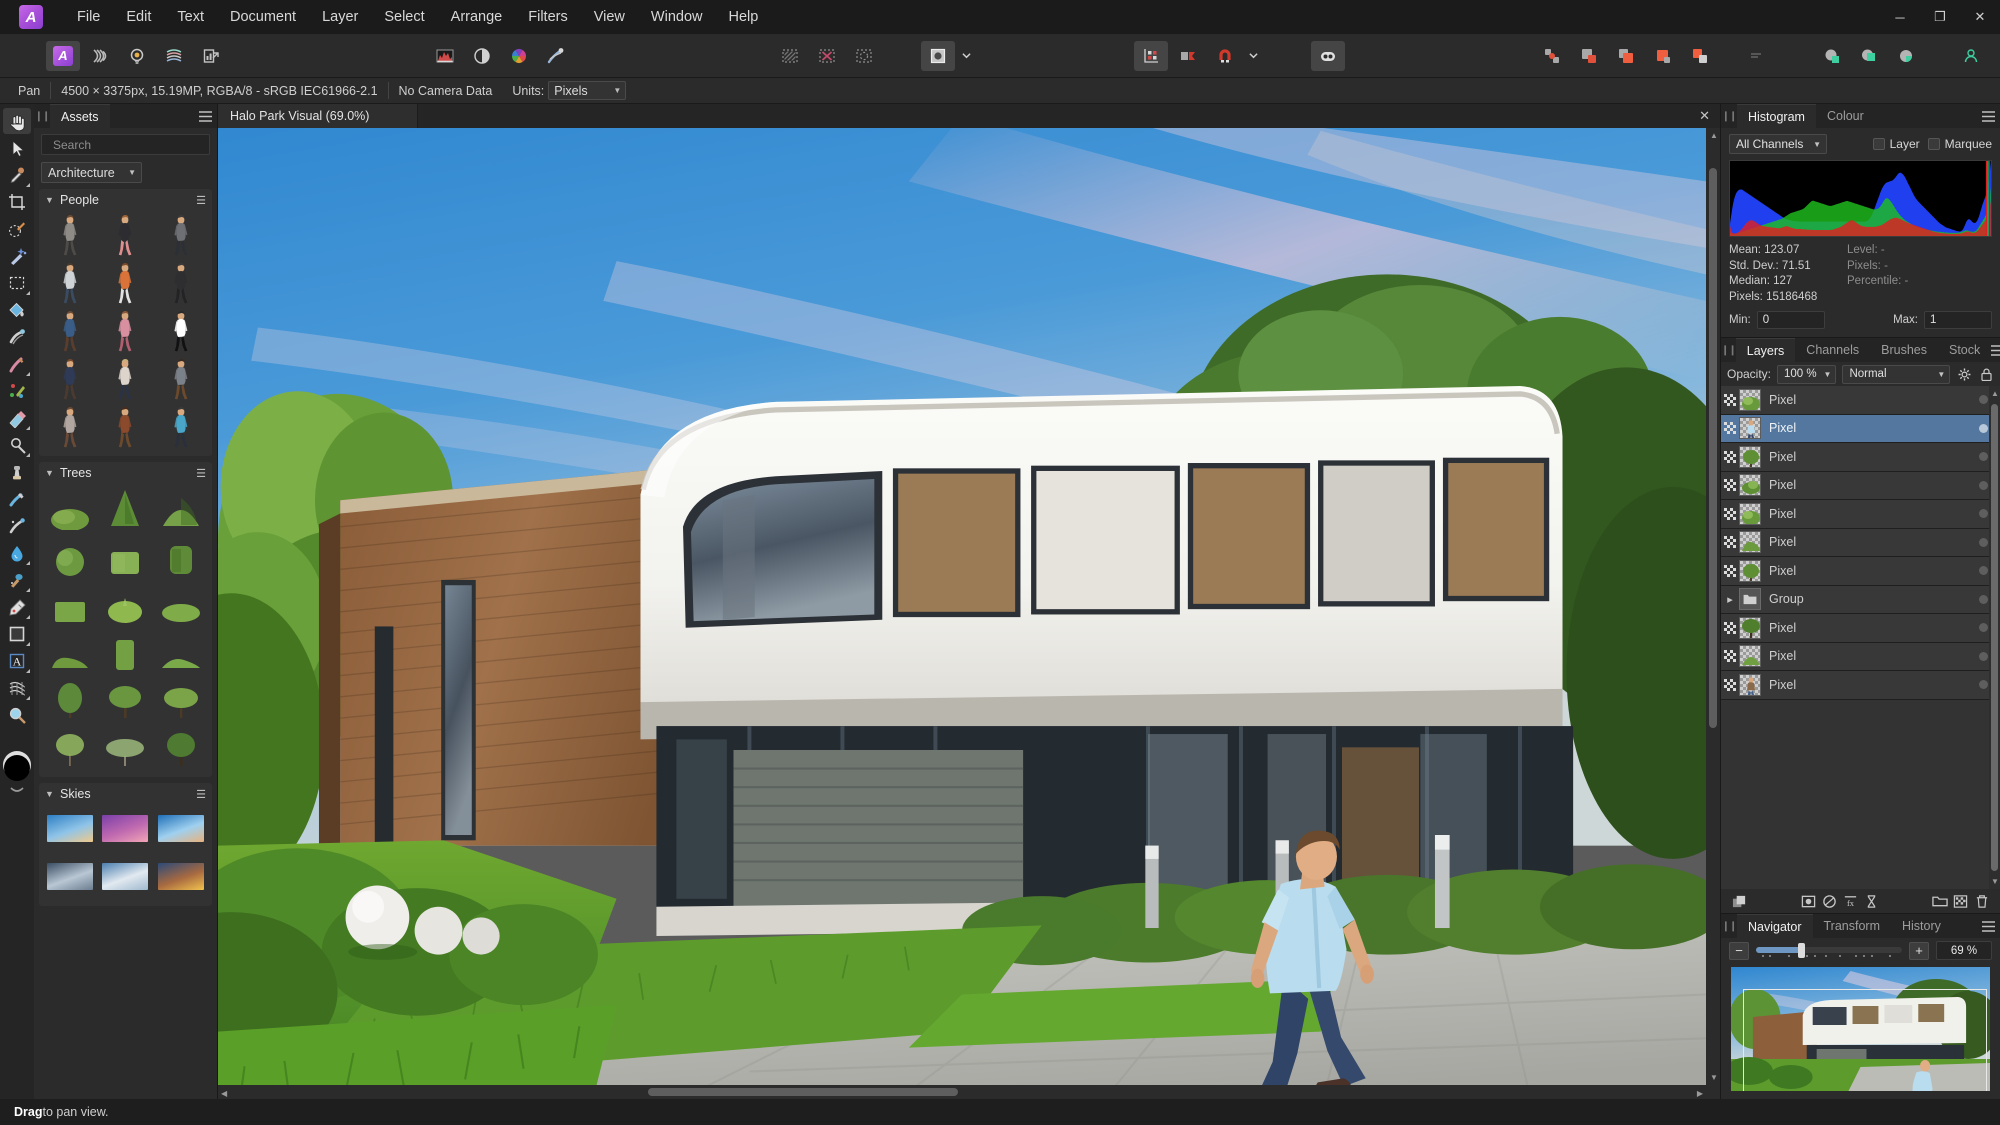  I want to click on tab-history: History, so click(1921, 926).